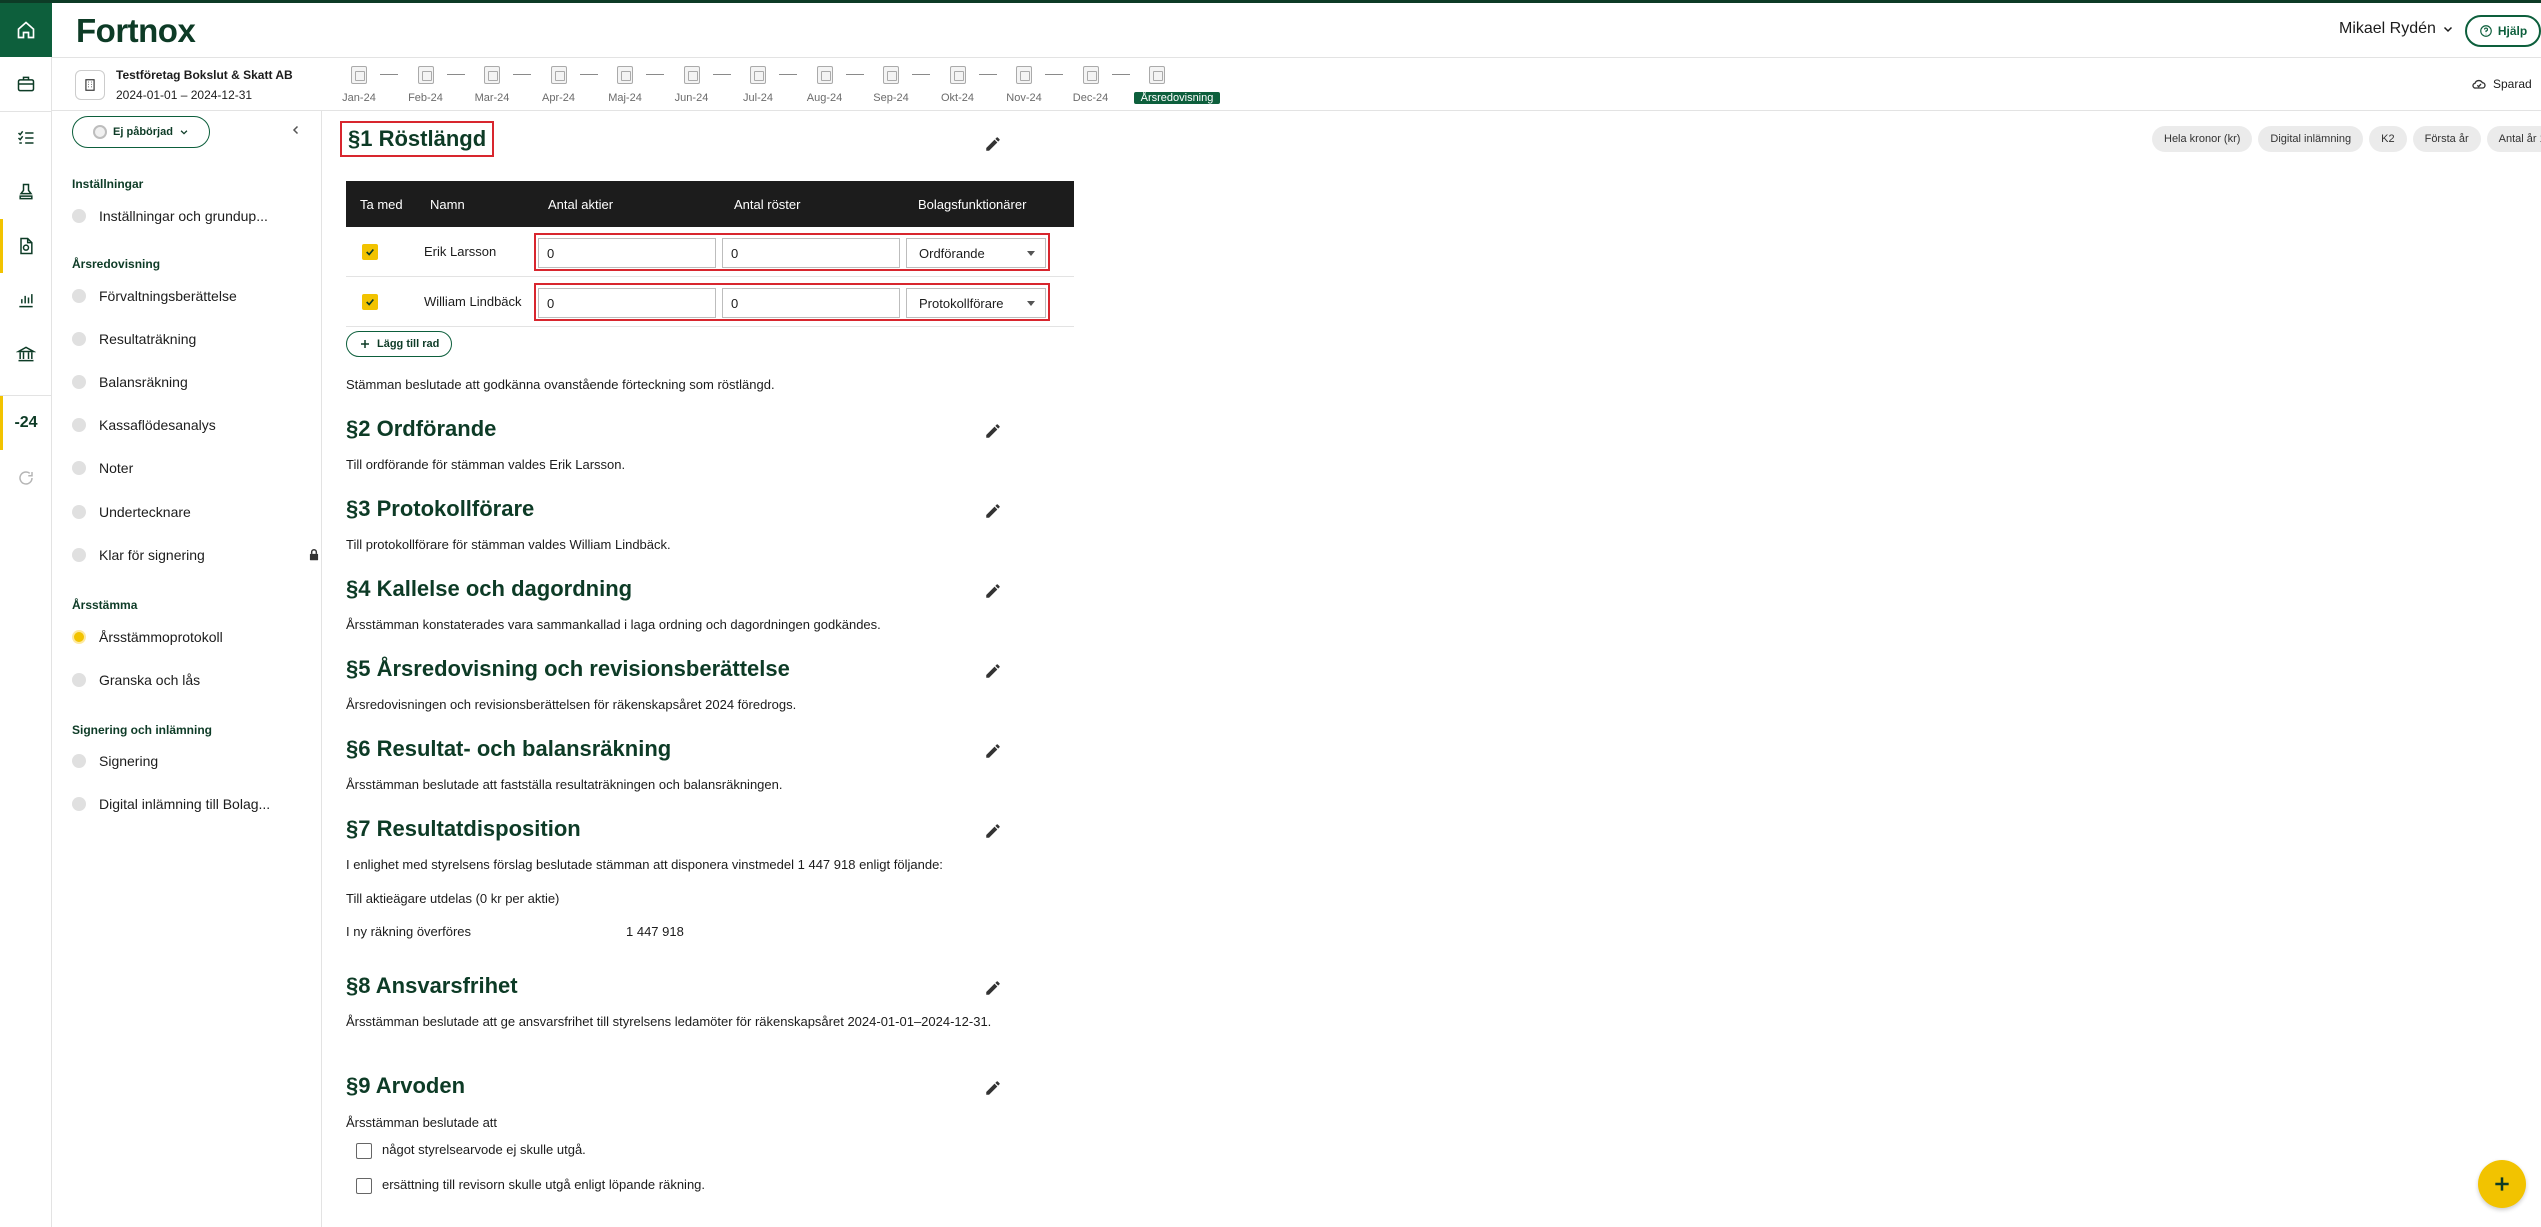 The width and height of the screenshot is (2541, 1227). What do you see at coordinates (993, 751) in the screenshot?
I see `edit-section-6-icon` at bounding box center [993, 751].